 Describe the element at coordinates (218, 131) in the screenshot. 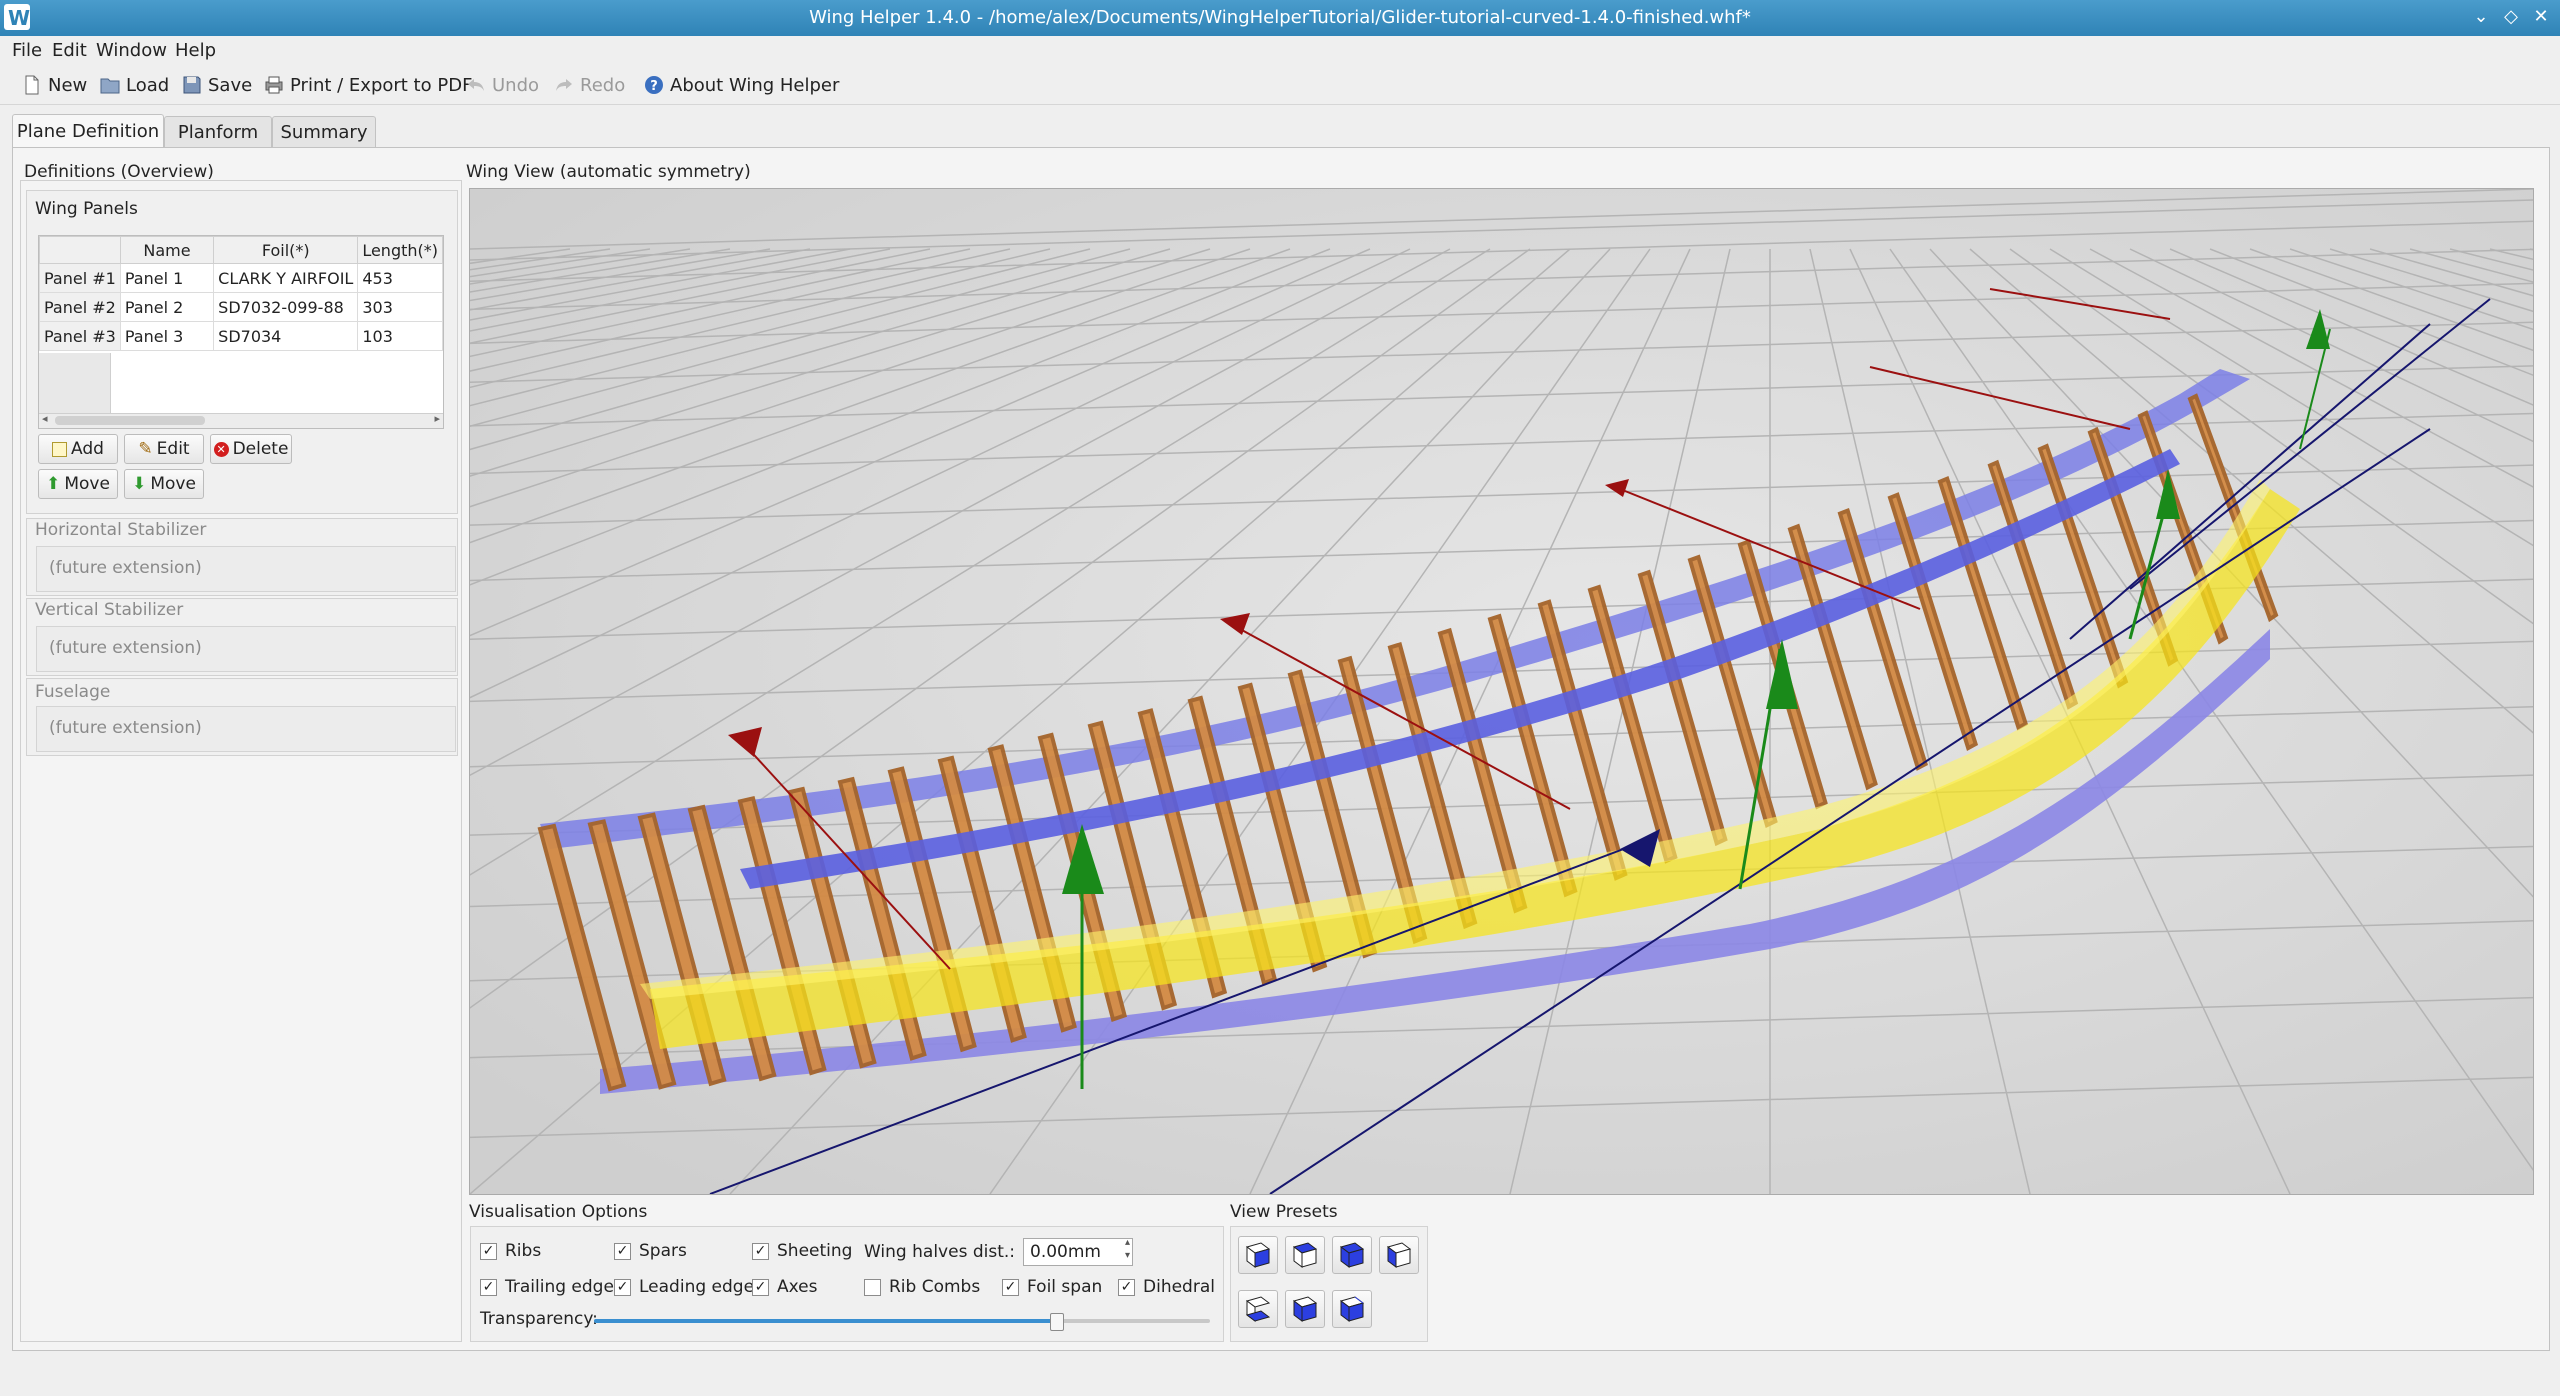

I see `tab-planform: Planform` at that location.